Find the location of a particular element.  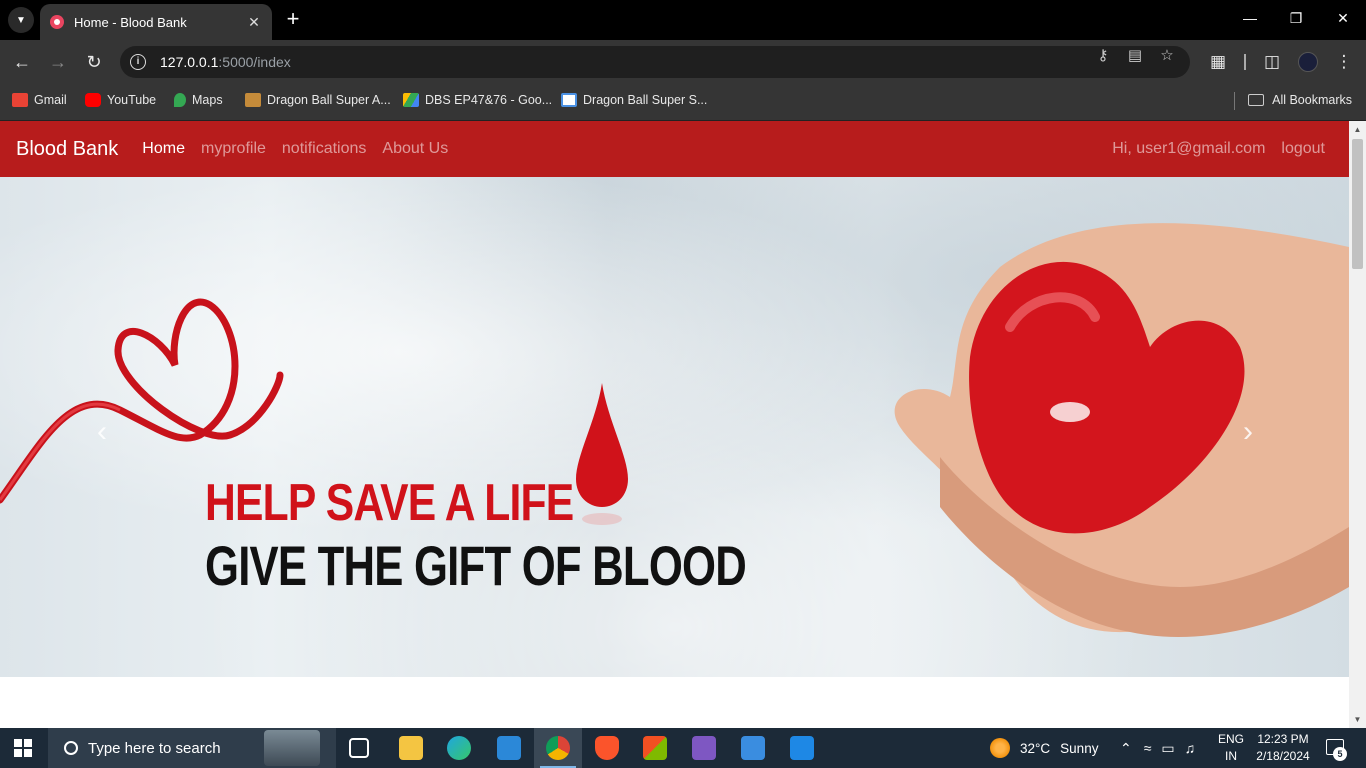

chevron-down-icon: ▼ is located at coordinates (21, 20).